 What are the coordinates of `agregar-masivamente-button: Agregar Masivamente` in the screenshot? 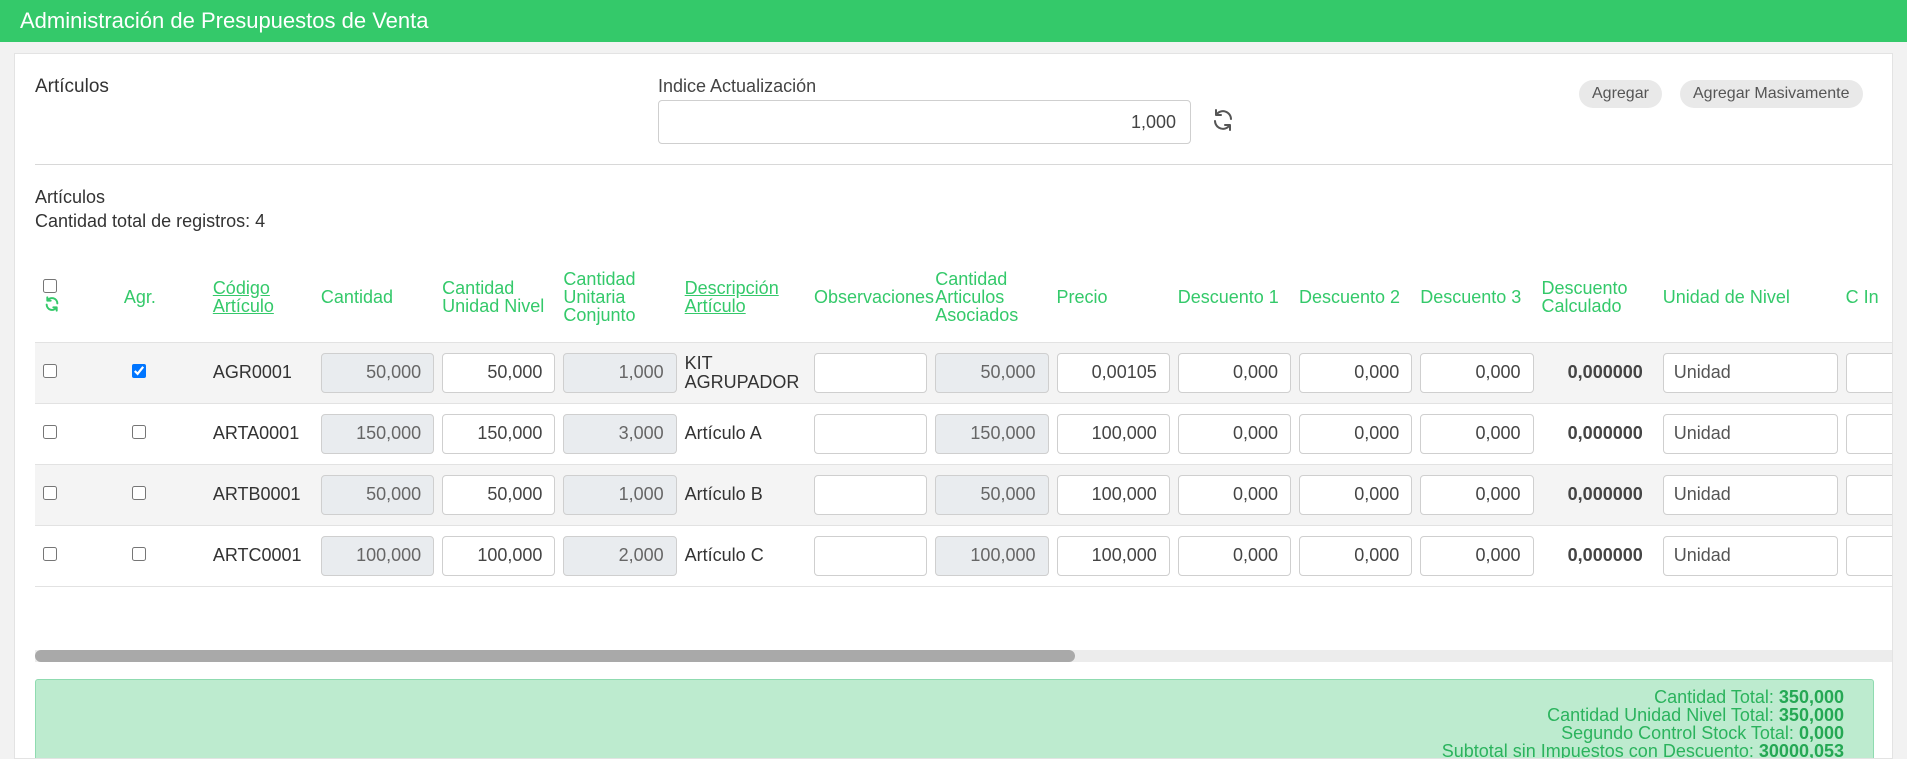 It's located at (1771, 94).